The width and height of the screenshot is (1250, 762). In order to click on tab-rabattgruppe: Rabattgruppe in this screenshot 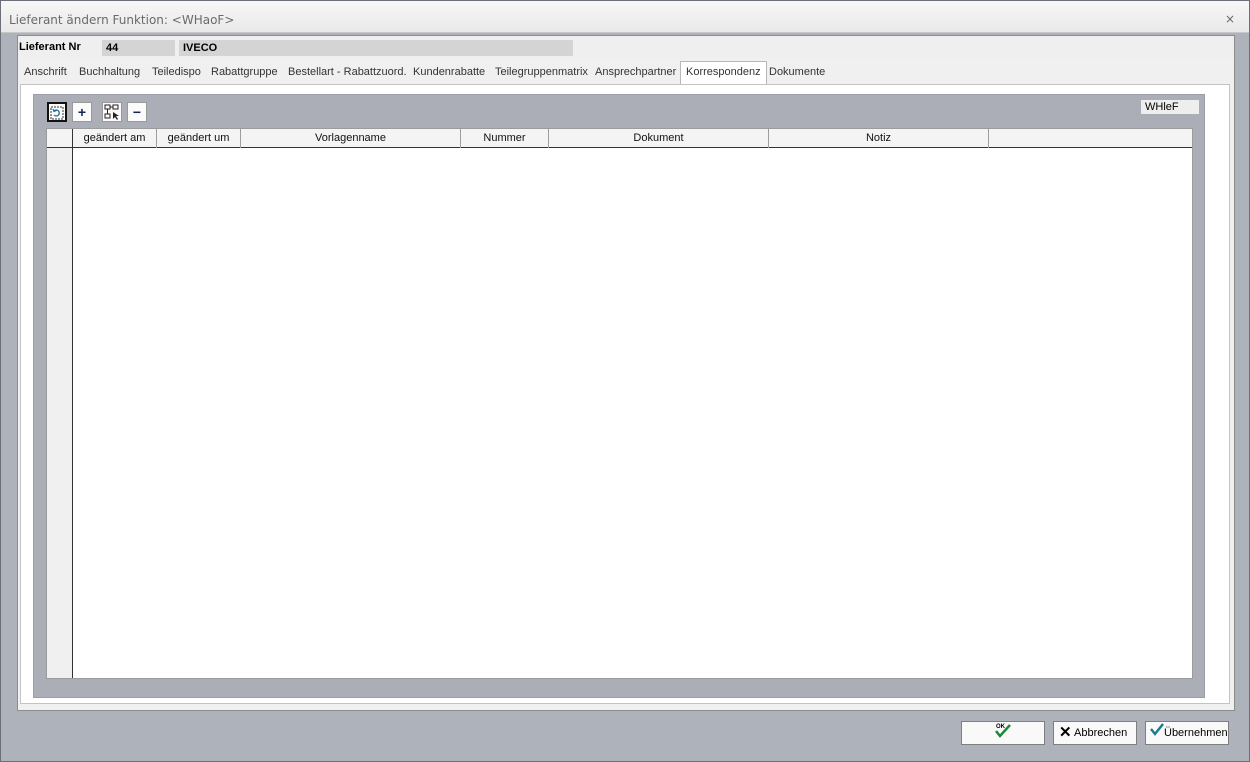, I will do `click(244, 72)`.